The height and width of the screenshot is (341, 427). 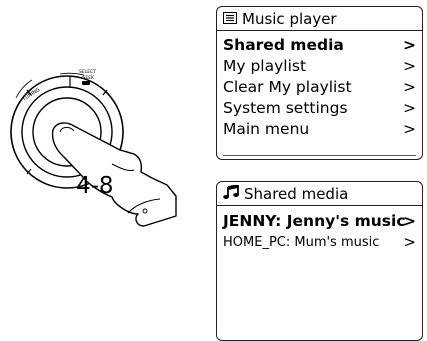 What do you see at coordinates (314, 221) in the screenshot?
I see `server-item-label: JENNY: Jenny's music` at bounding box center [314, 221].